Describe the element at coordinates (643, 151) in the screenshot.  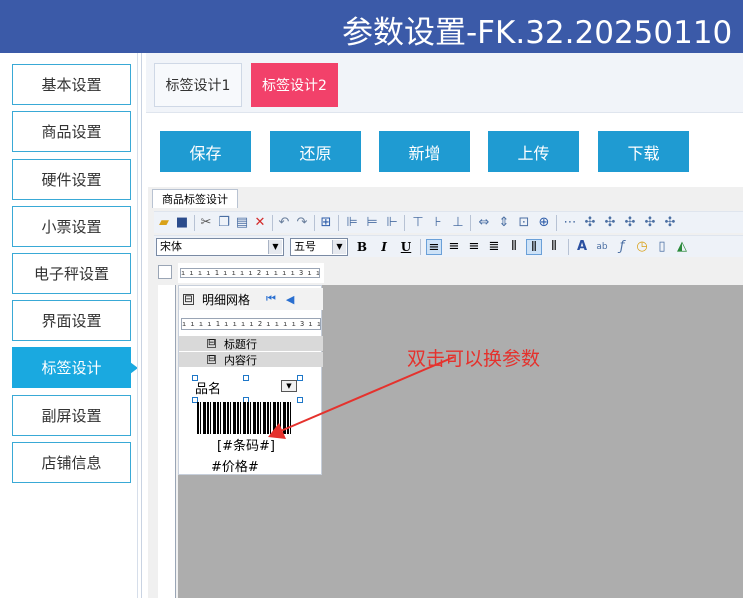
I see `download-button: 下载` at that location.